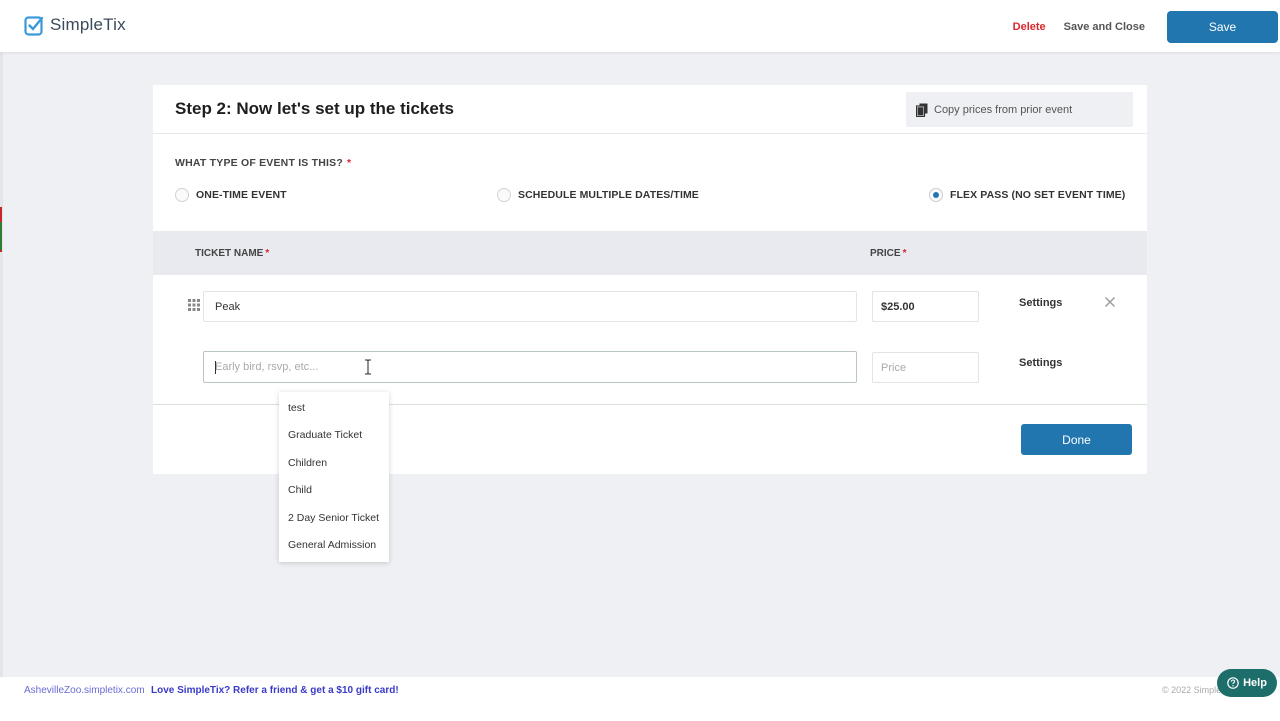 The height and width of the screenshot is (721, 1280). What do you see at coordinates (34, 26) in the screenshot?
I see `checkbox-logo-icon` at bounding box center [34, 26].